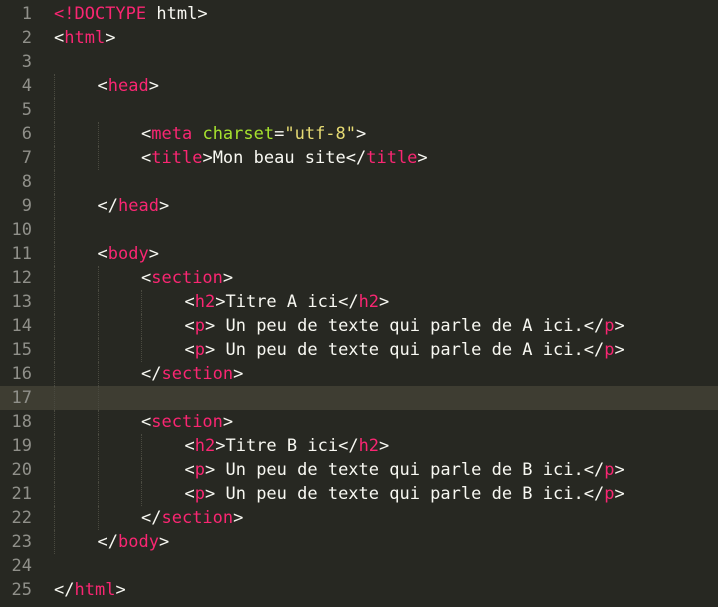 This screenshot has height=607, width=718. What do you see at coordinates (359, 566) in the screenshot?
I see `code-line: 24` at bounding box center [359, 566].